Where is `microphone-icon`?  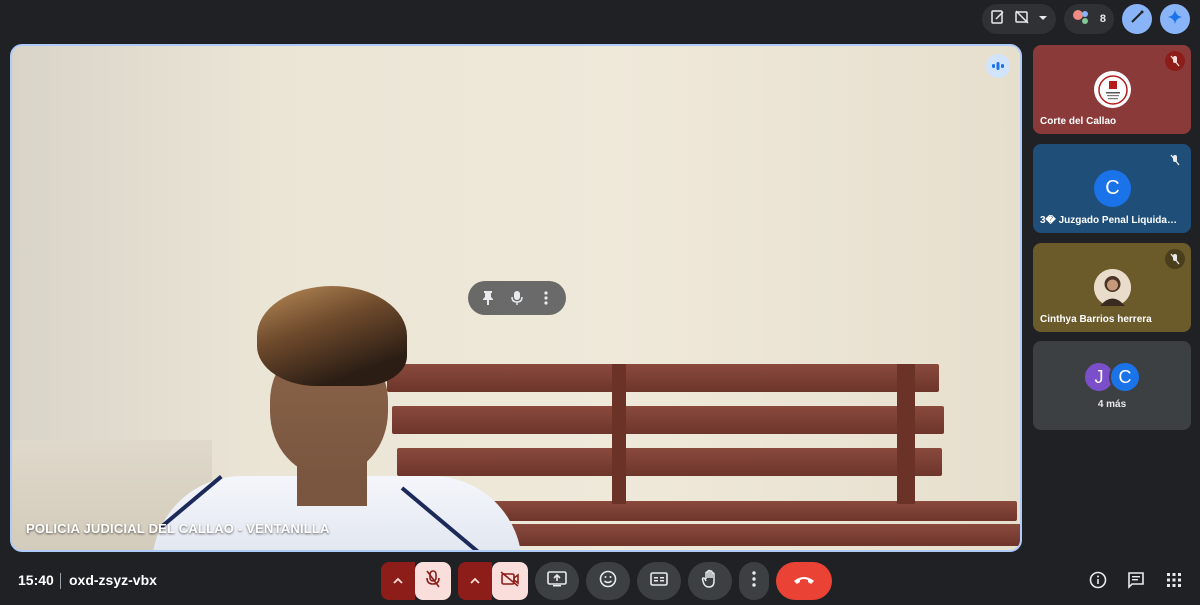
microphone-icon is located at coordinates (517, 298).